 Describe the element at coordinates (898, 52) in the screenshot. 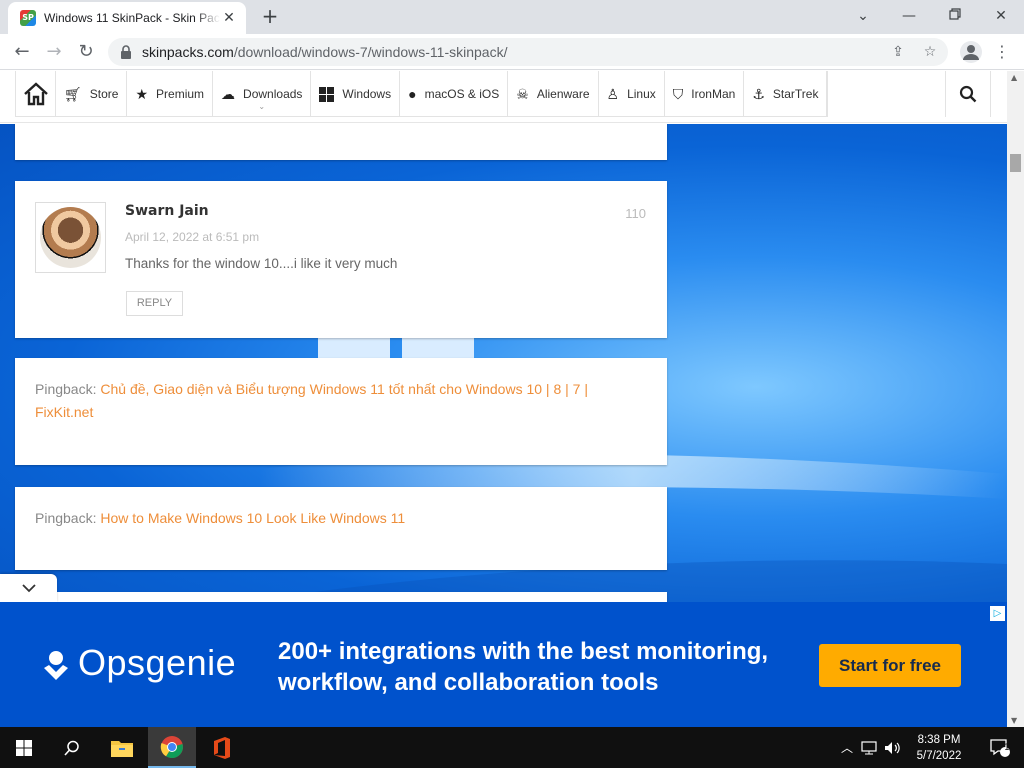

I see `share-icon: ⇪` at that location.